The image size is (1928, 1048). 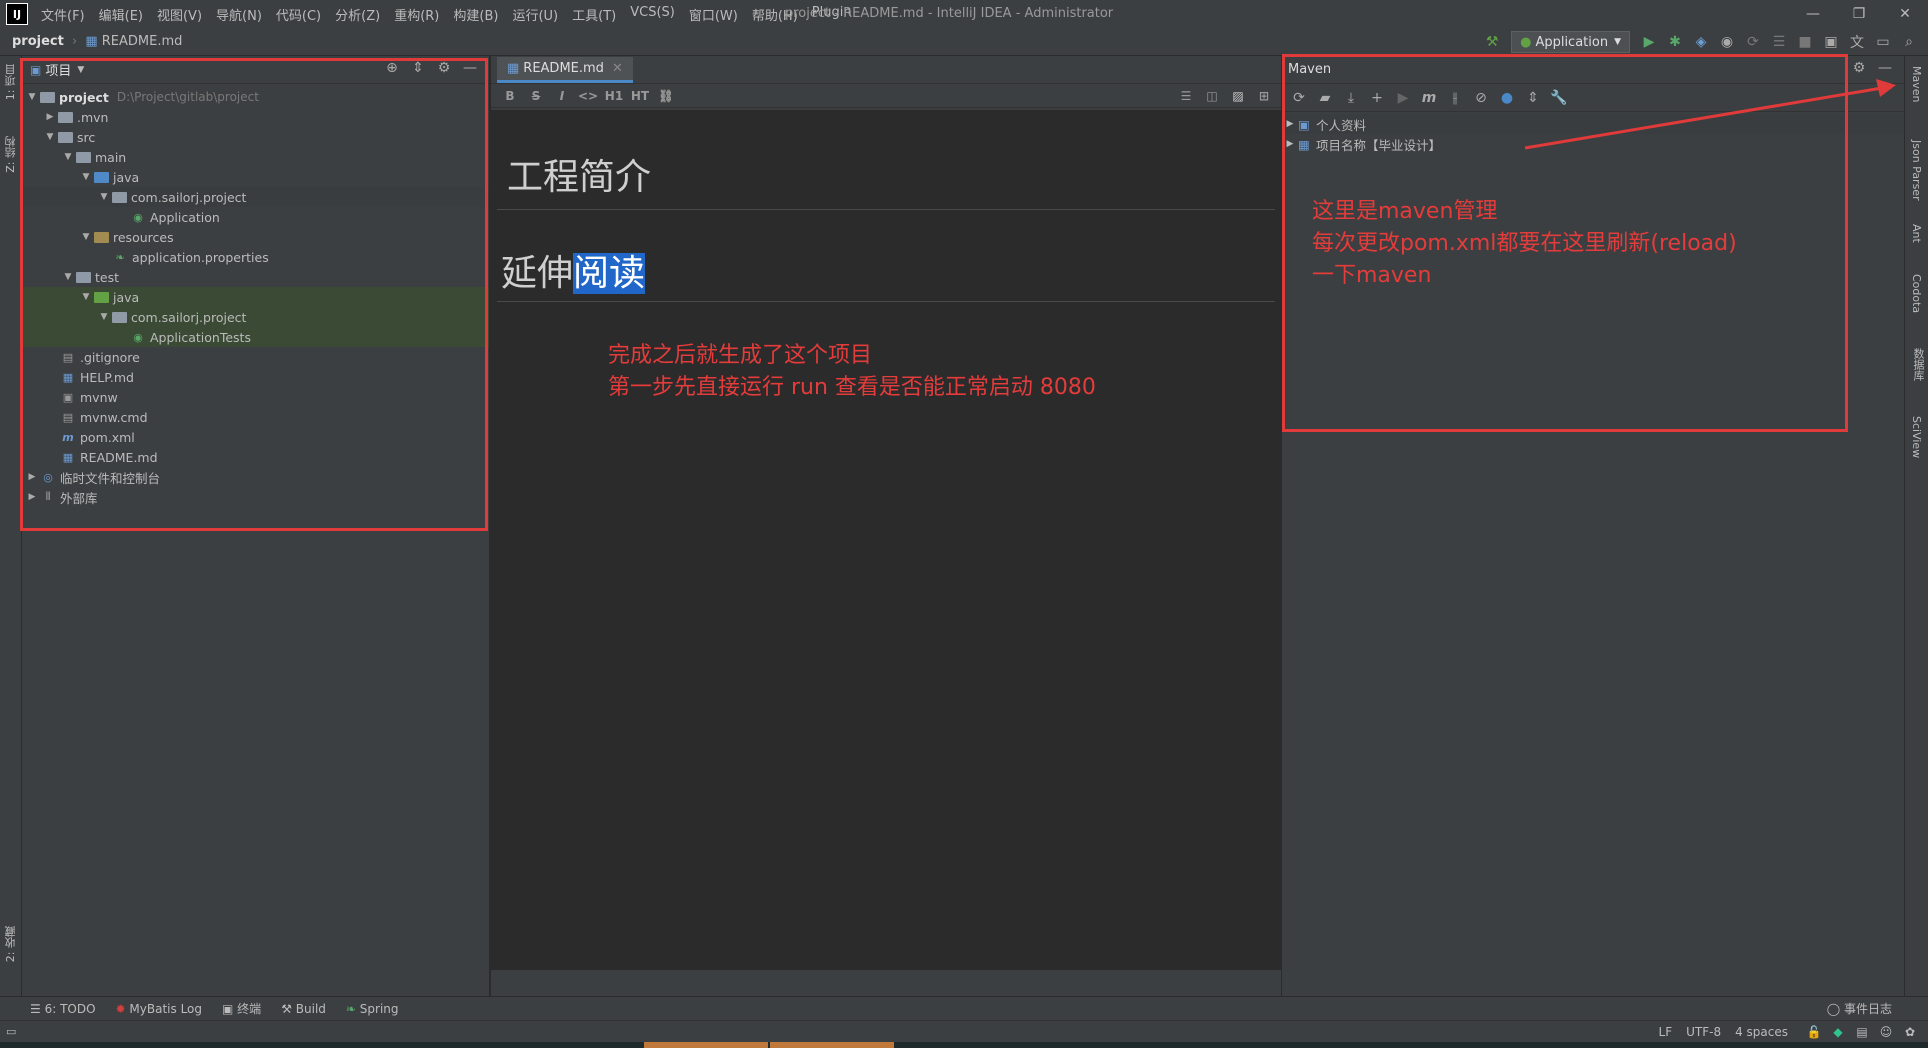 I want to click on tool-tab-project: 1: 项目, so click(x=11, y=82).